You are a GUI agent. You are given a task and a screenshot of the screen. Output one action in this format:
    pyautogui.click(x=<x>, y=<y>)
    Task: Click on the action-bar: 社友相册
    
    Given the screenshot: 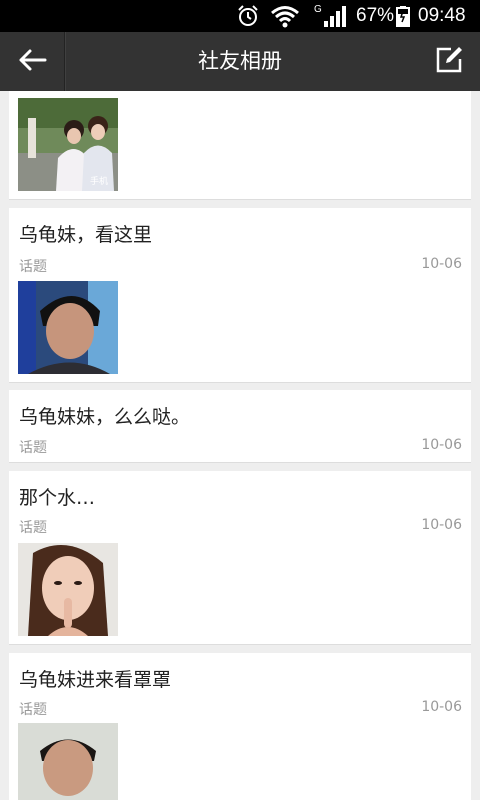 What is the action you would take?
    pyautogui.click(x=240, y=61)
    